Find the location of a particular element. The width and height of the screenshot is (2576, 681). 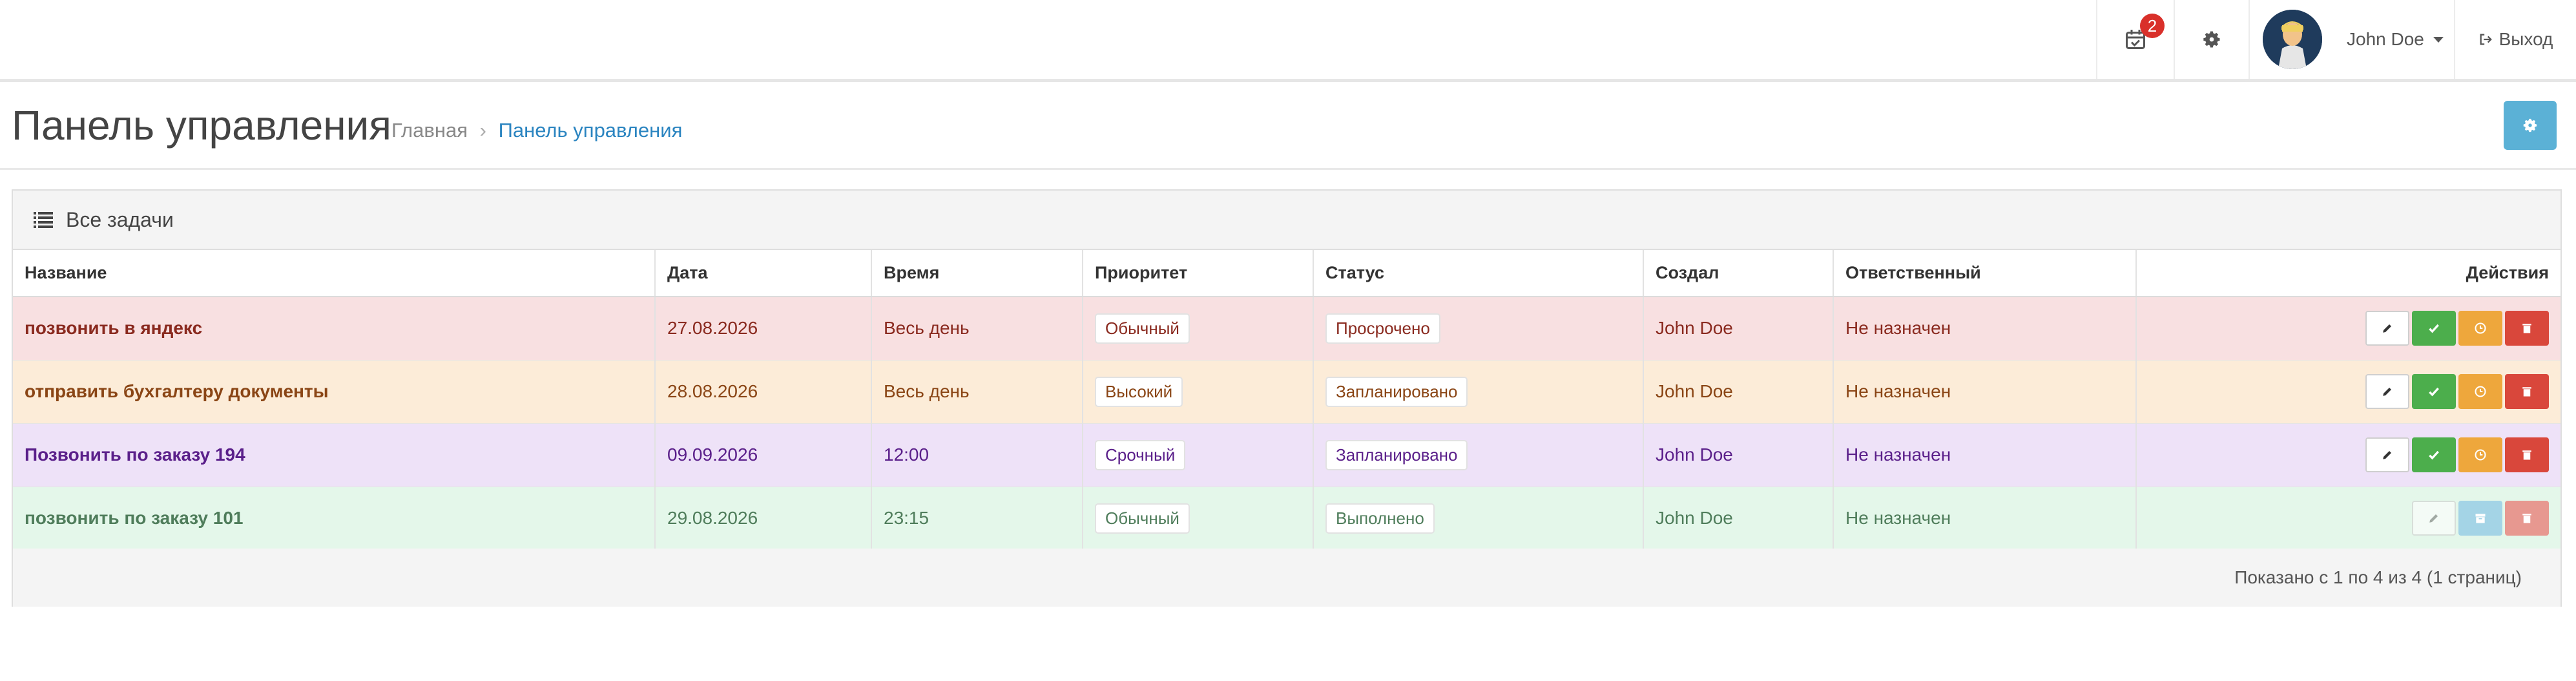

archive-icon is located at coordinates (2480, 518).